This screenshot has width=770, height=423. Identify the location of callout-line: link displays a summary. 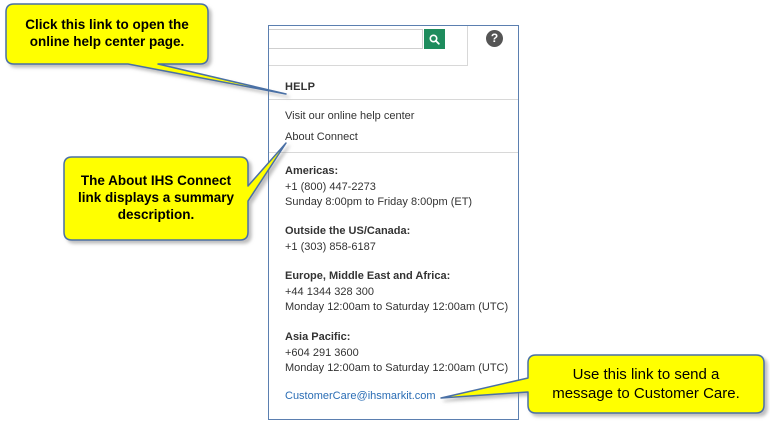
(156, 197).